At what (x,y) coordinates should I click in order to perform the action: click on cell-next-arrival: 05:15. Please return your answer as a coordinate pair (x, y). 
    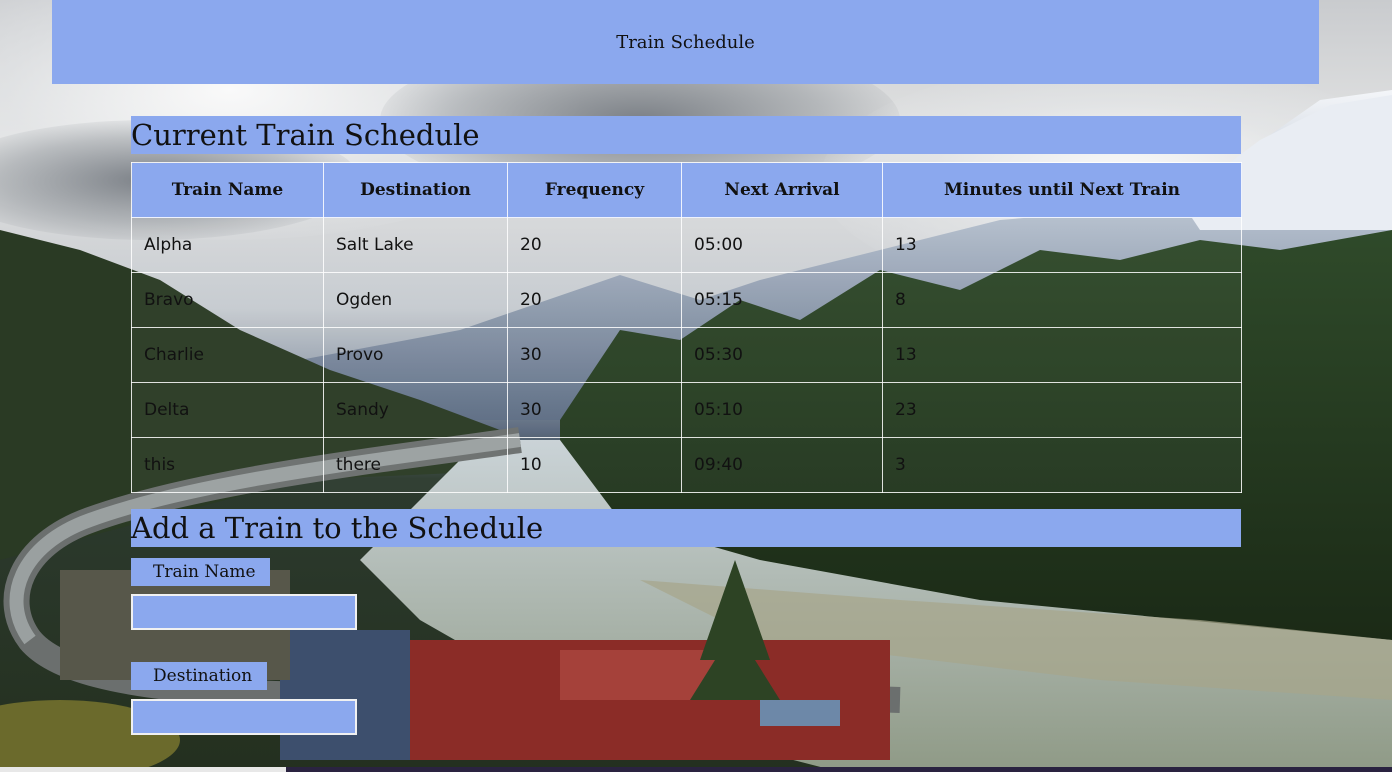
    Looking at the image, I should click on (782, 300).